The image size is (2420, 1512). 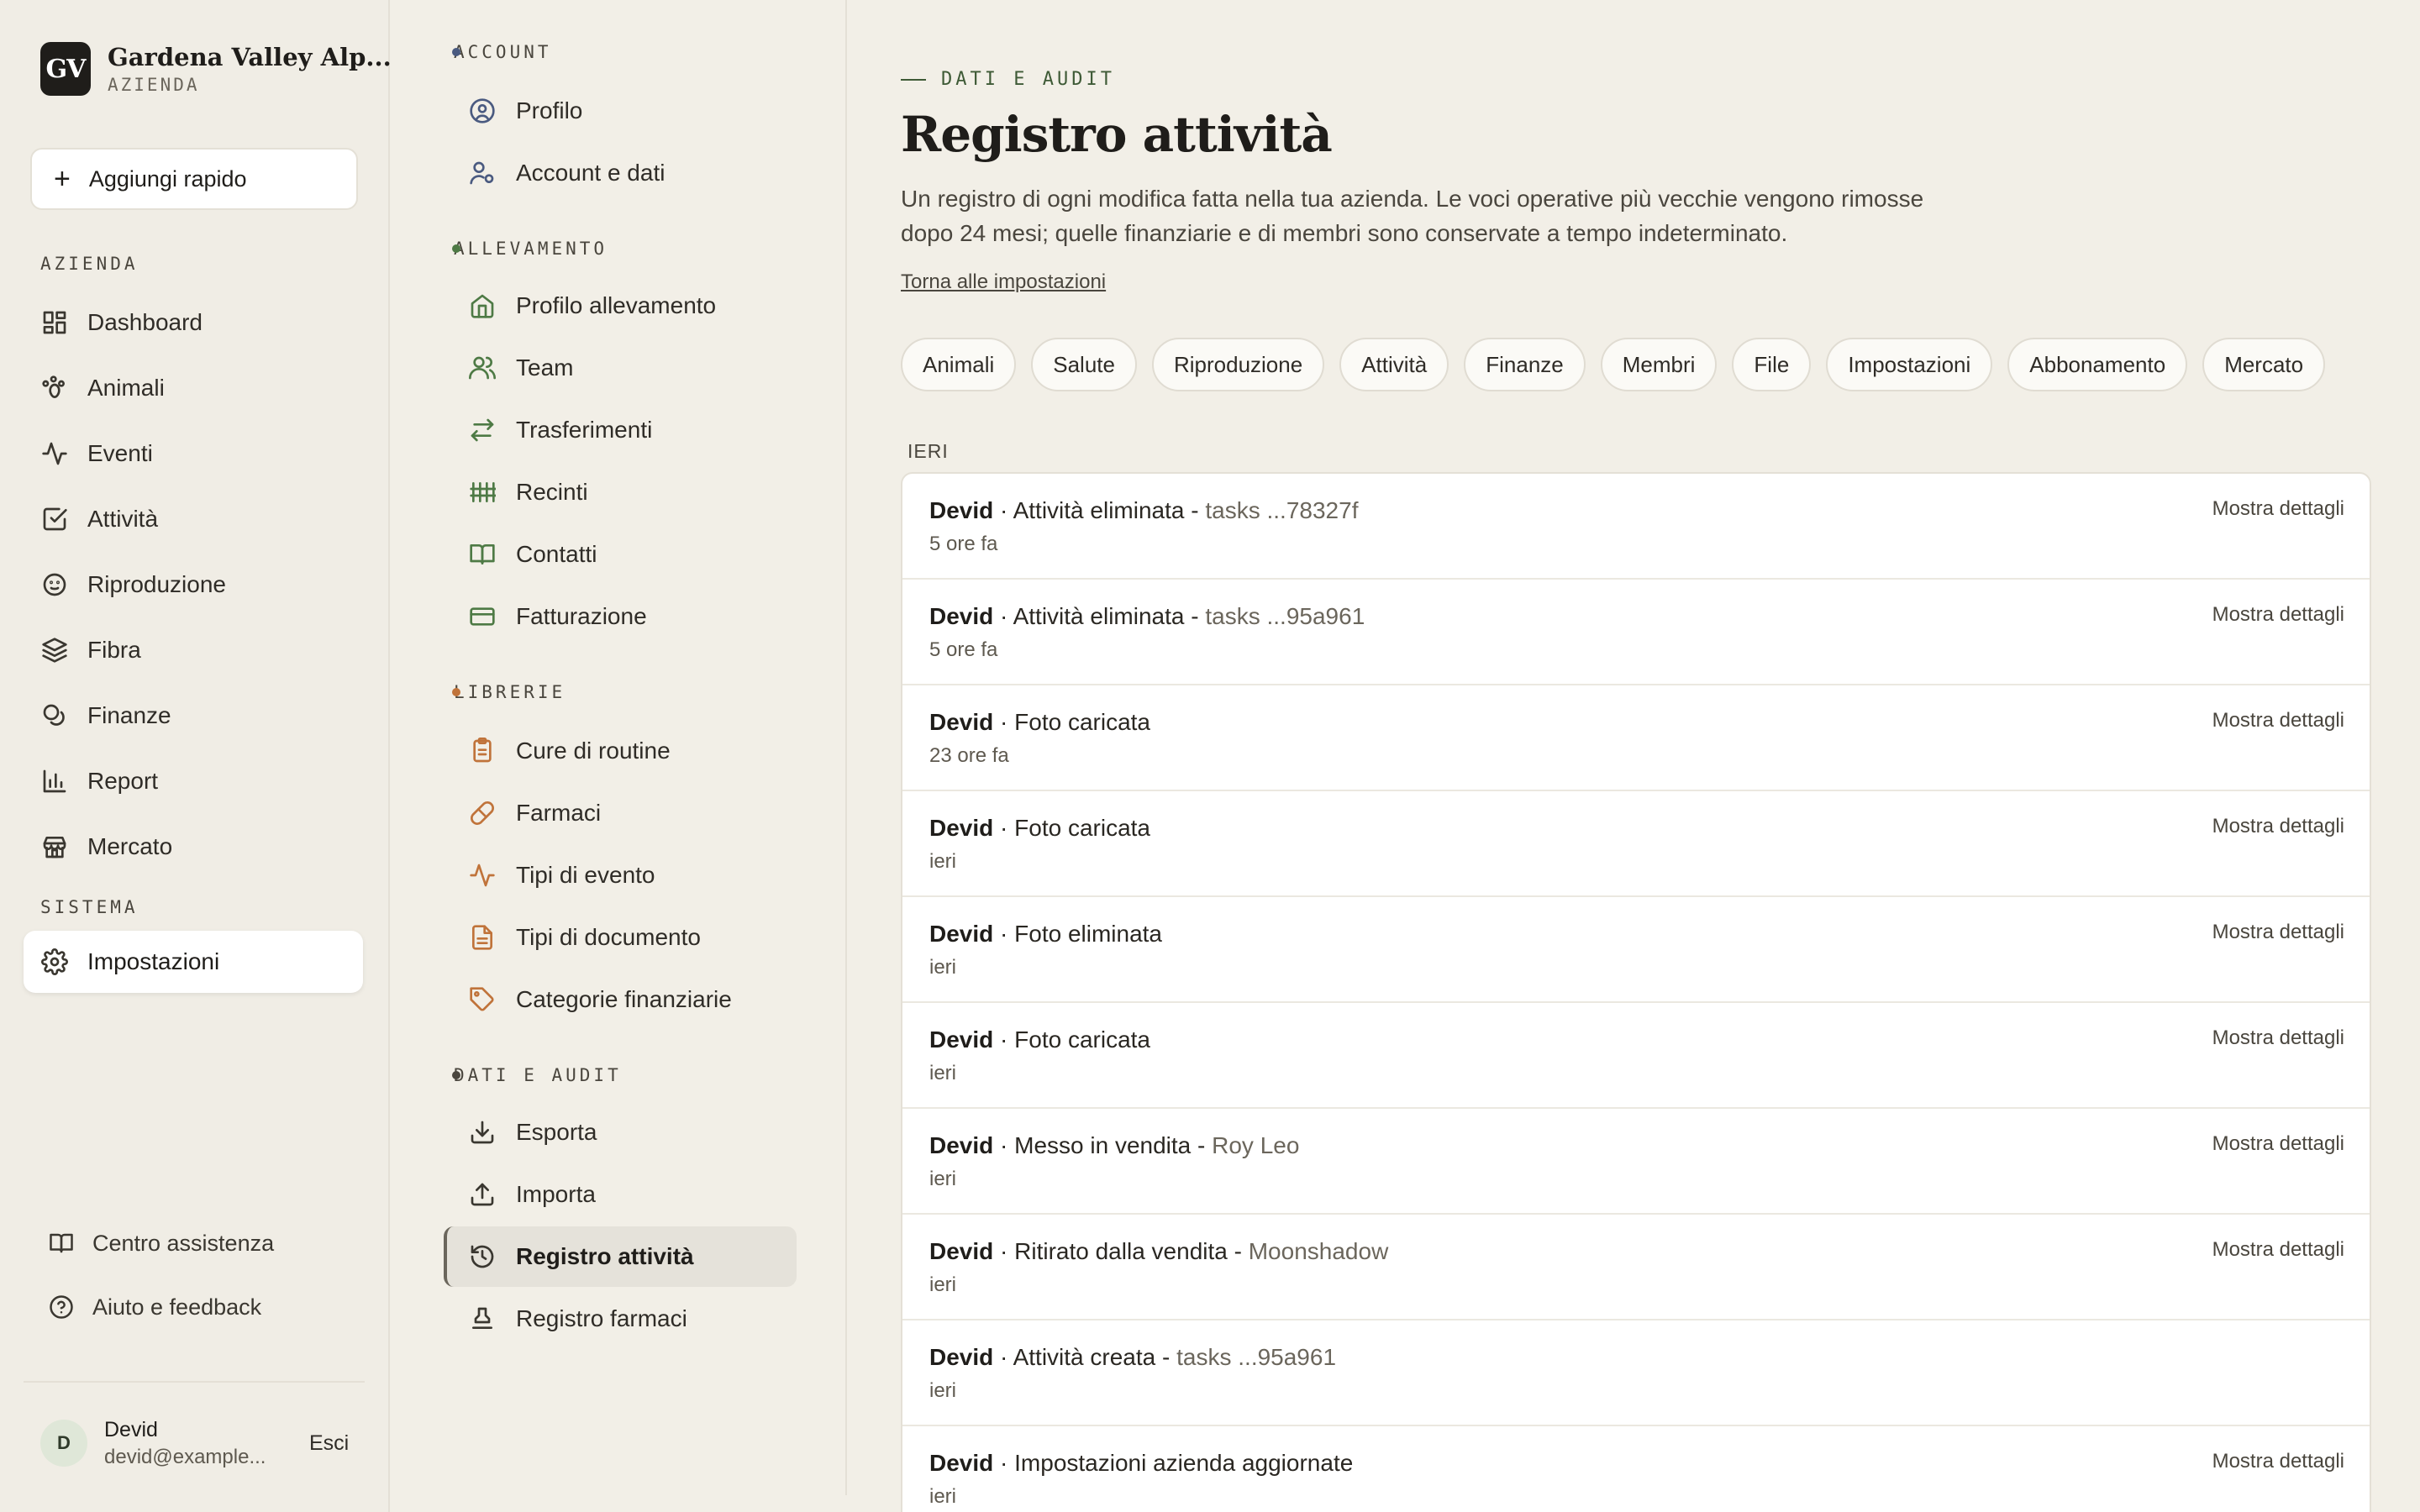 What do you see at coordinates (2264, 364) in the screenshot?
I see `filter-chip-mercato: Mercato` at bounding box center [2264, 364].